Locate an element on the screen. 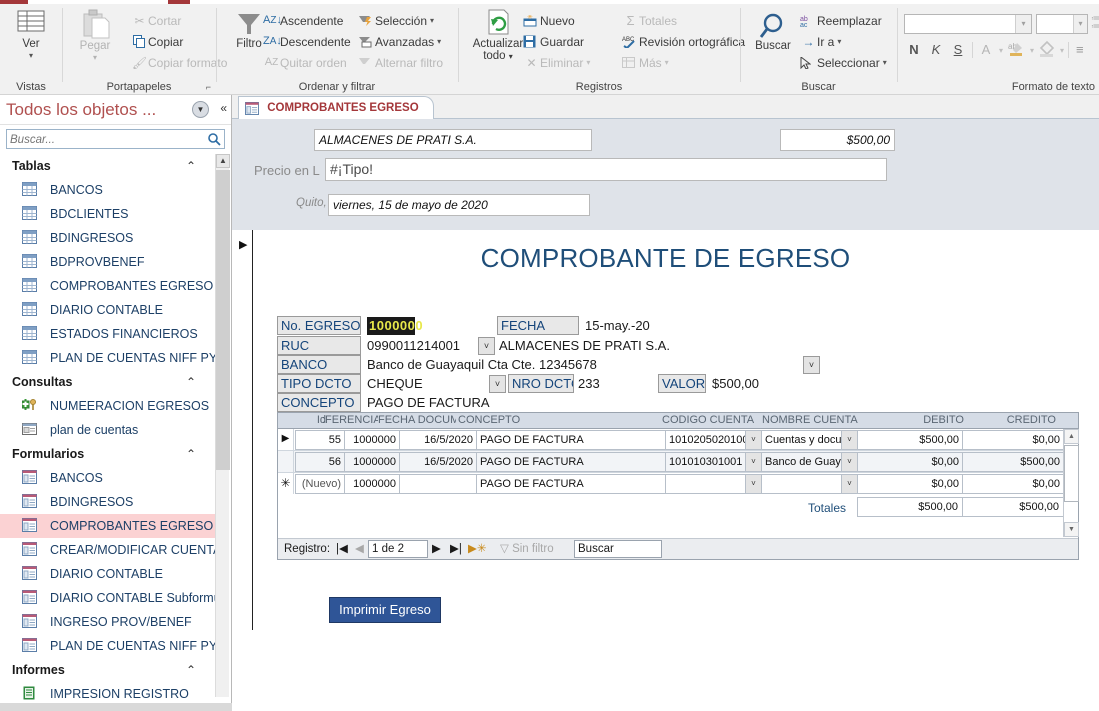 The width and height of the screenshot is (1099, 711). alternar-filtro-button: Alternar filtro is located at coordinates (400, 62).